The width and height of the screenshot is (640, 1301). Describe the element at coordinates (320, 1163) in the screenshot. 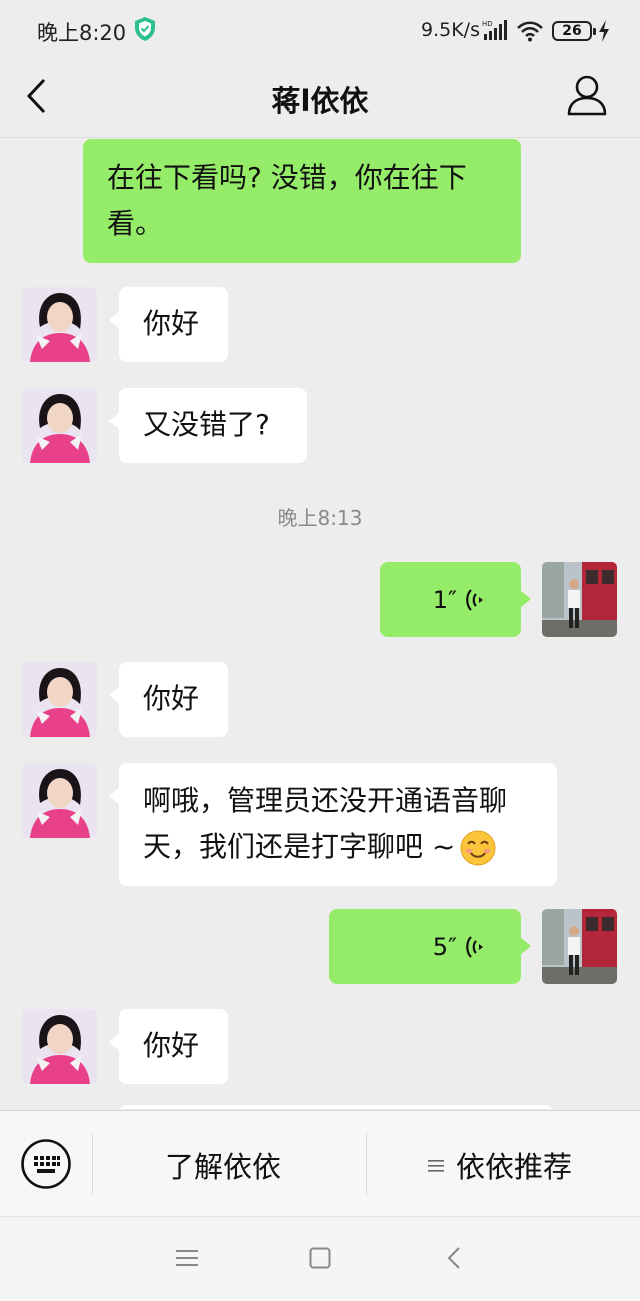

I see `chat-bottom-menu: 了解依依 依依推荐` at that location.